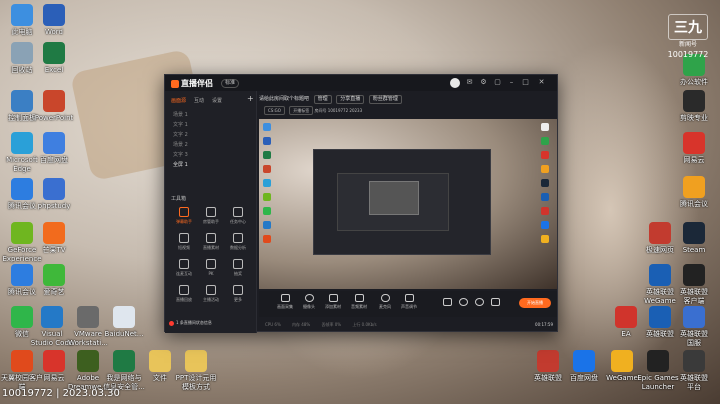 The image size is (720, 404). I want to click on desktop-icon: PowerPoint, so click(54, 106).